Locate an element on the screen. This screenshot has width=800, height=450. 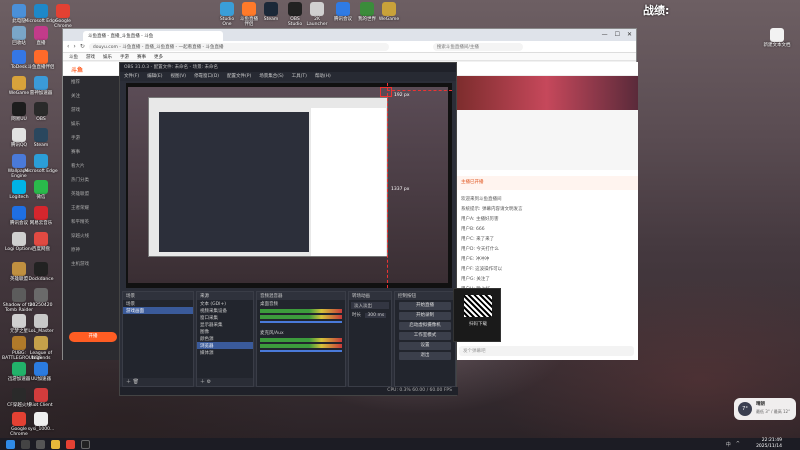
desktop-icon: Studio One is located at coordinates (227, 14).